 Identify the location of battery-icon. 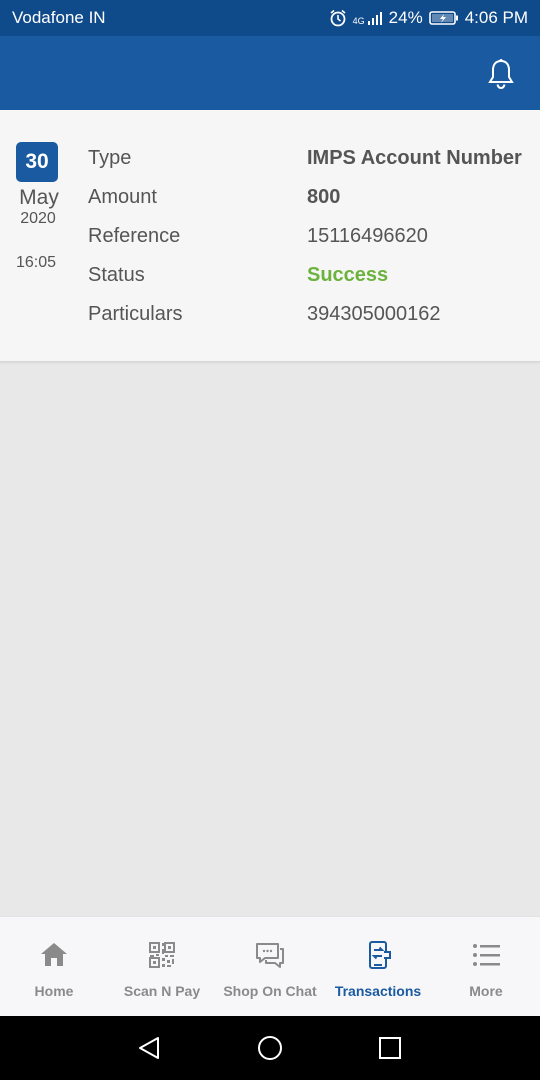
(443, 18).